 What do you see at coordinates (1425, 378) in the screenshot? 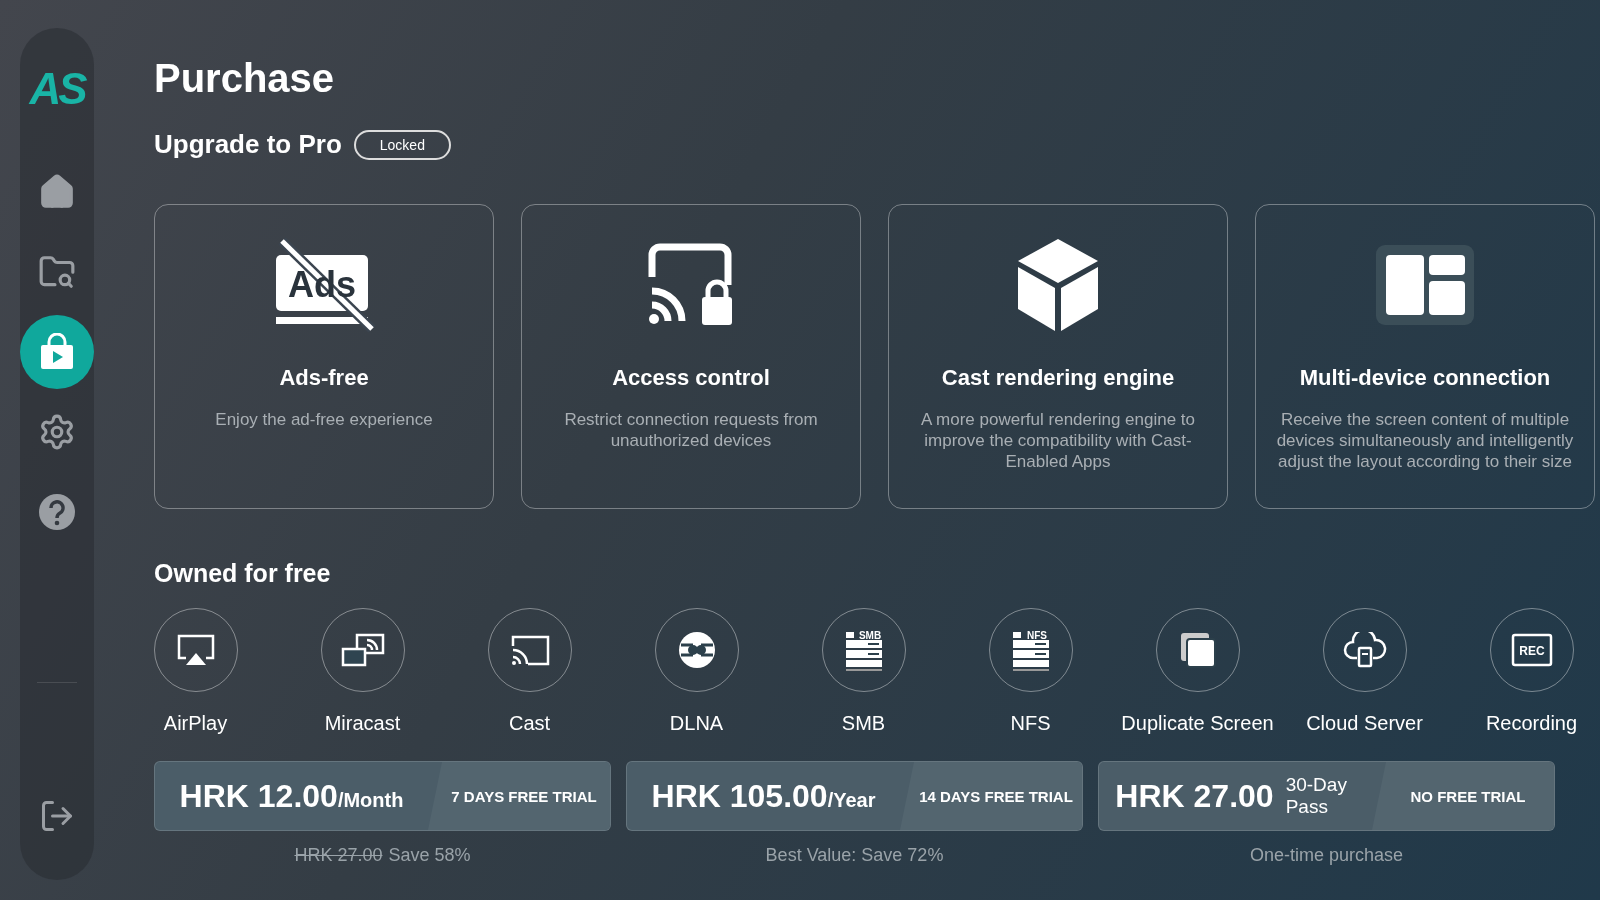
I see `feature-title: Multi-device connection` at bounding box center [1425, 378].